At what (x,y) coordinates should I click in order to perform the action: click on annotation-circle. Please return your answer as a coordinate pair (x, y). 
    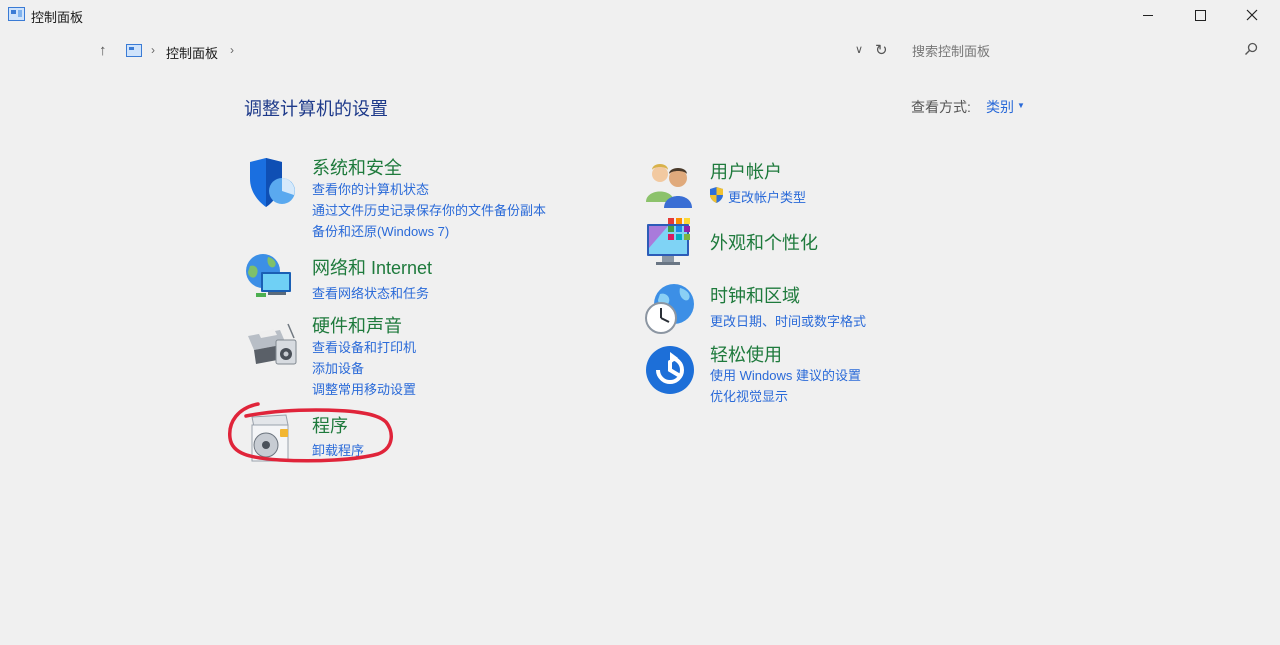
    Looking at the image, I should click on (310, 432).